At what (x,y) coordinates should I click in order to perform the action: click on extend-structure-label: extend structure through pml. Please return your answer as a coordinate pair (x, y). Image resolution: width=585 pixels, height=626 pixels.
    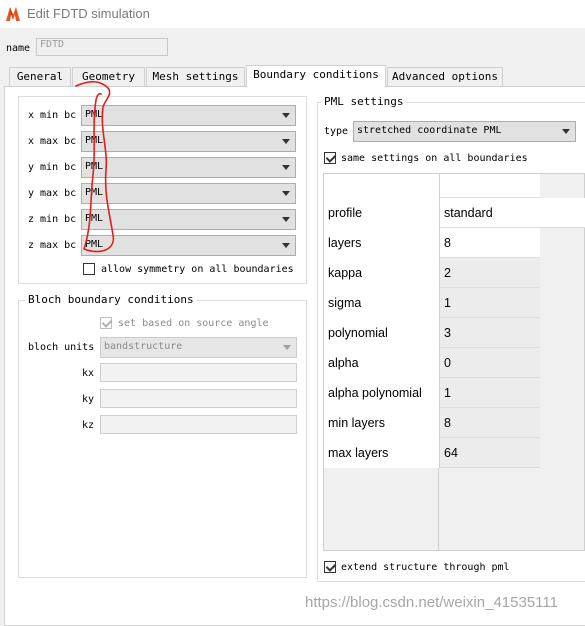
    Looking at the image, I should click on (425, 567).